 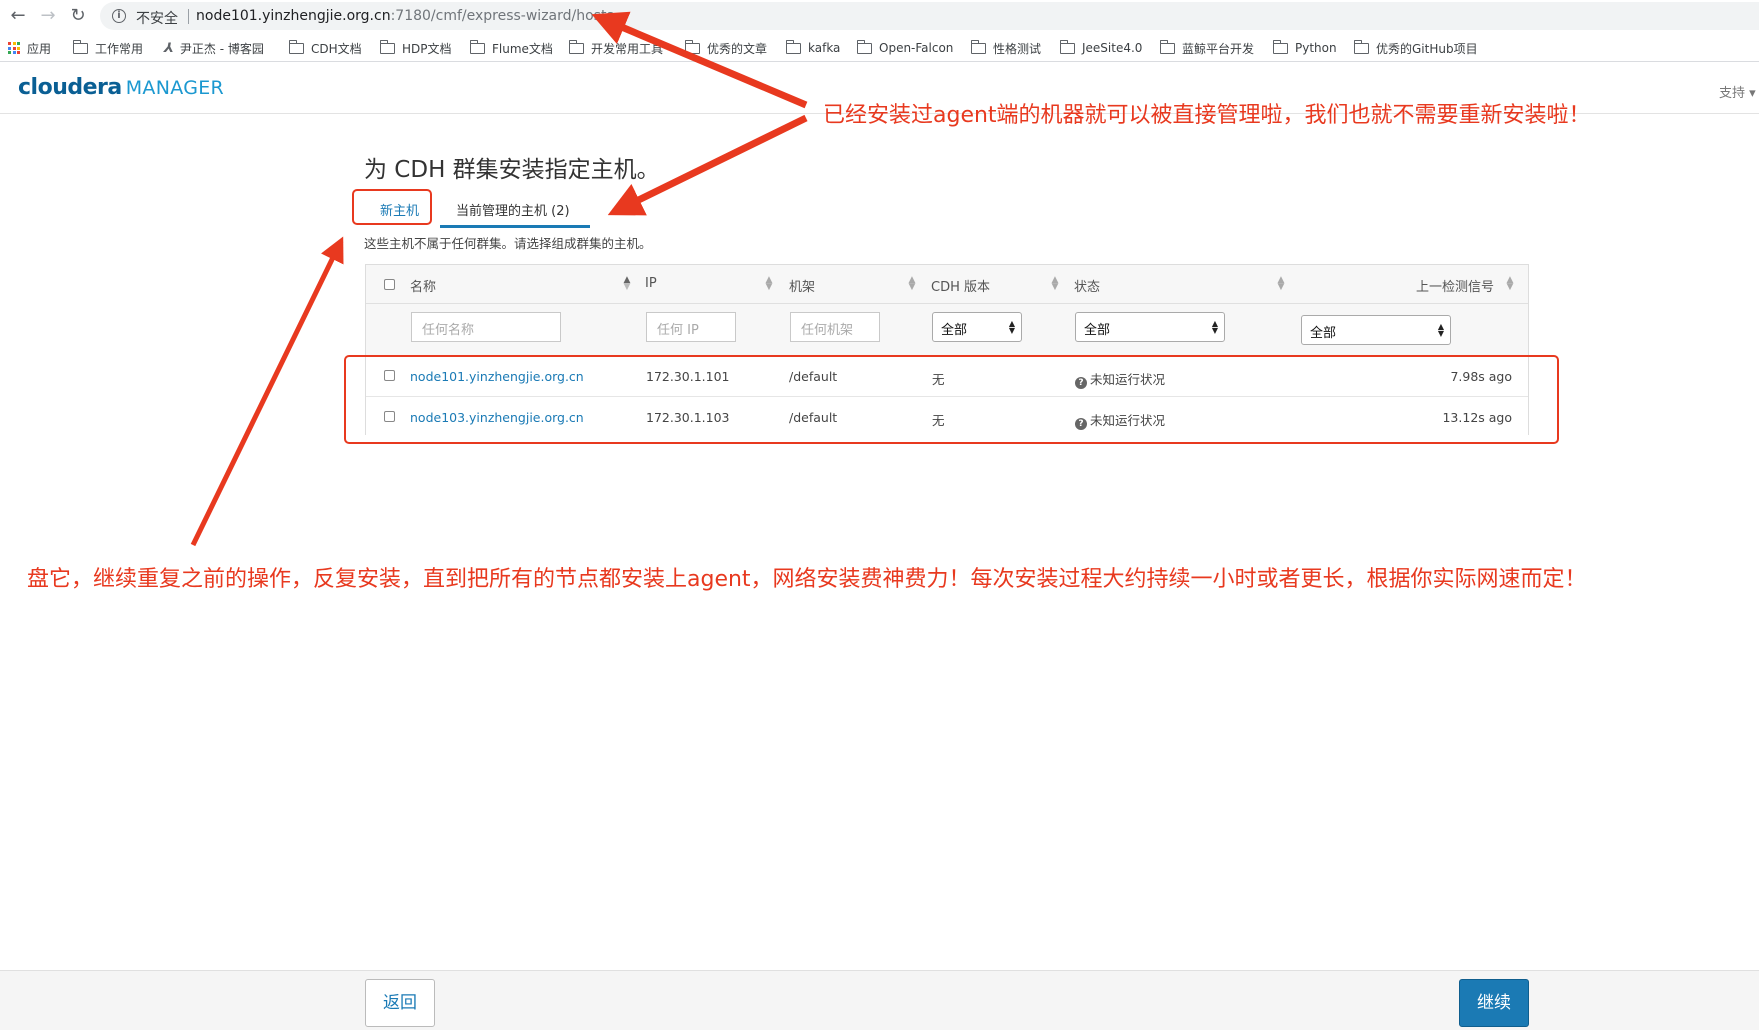 I want to click on bookmark-folder: kafka, so click(x=813, y=48).